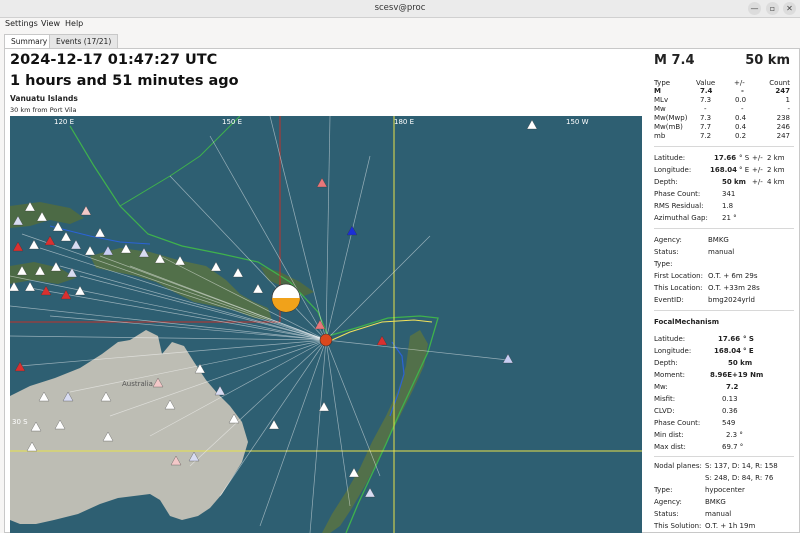 This screenshot has width=800, height=533. What do you see at coordinates (666, 182) in the screenshot?
I see `depth-label: Depth:` at bounding box center [666, 182].